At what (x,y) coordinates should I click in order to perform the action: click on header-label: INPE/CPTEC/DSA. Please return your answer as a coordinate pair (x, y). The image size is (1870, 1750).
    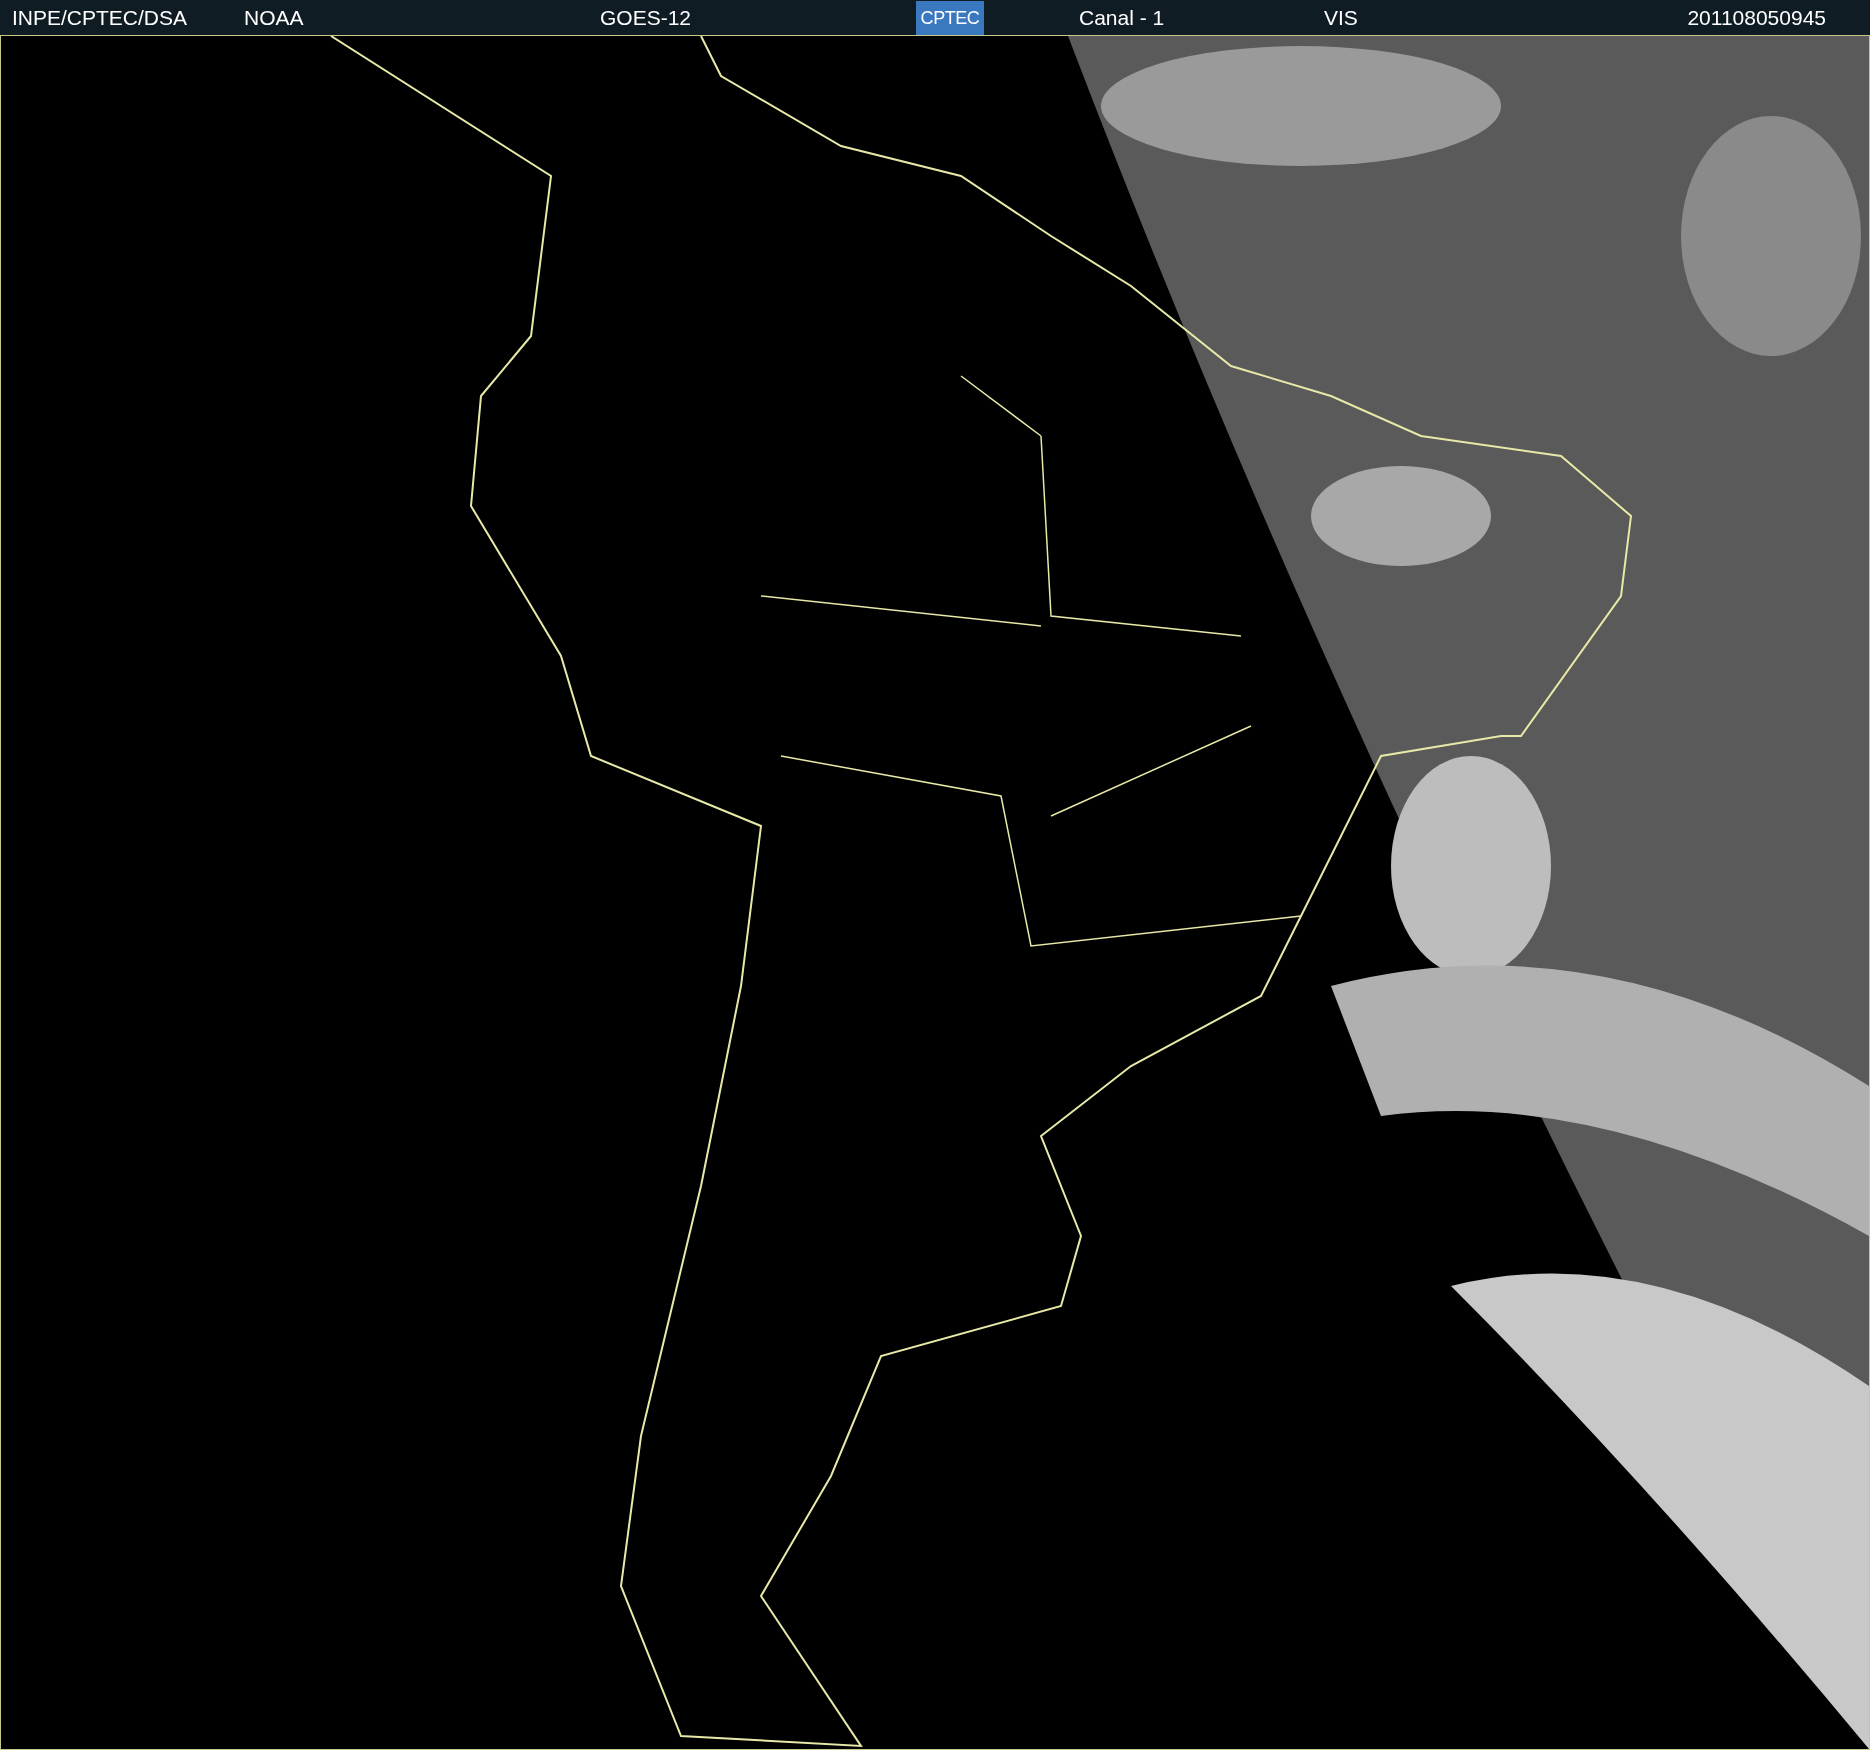
    Looking at the image, I should click on (100, 18).